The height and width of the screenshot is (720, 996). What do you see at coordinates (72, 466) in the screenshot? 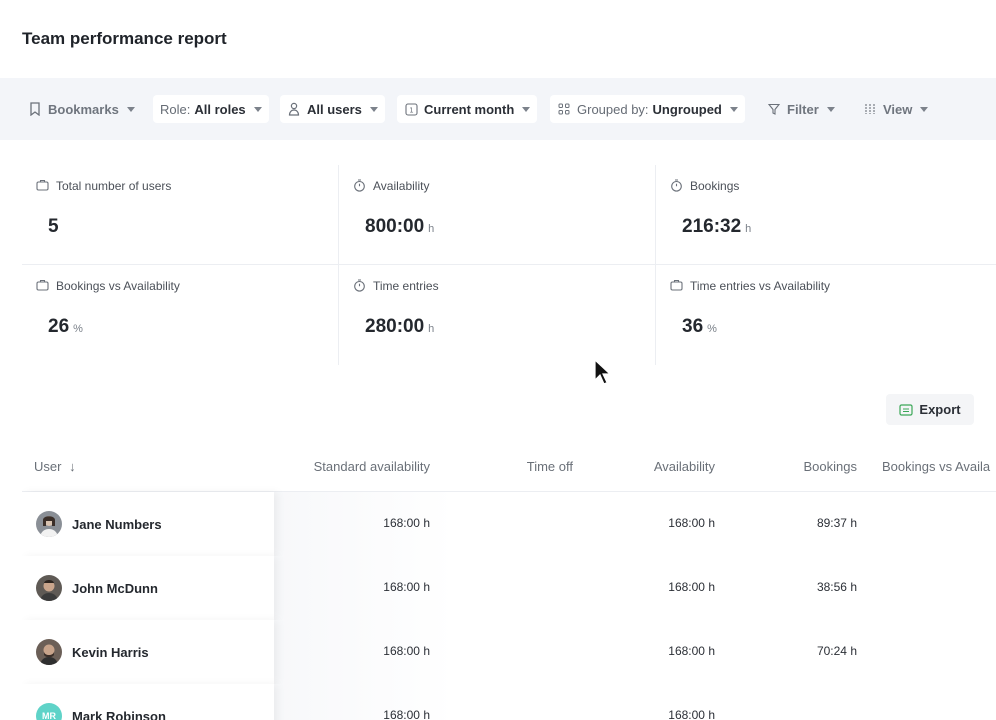
I see `sort-down-icon: ↓` at bounding box center [72, 466].